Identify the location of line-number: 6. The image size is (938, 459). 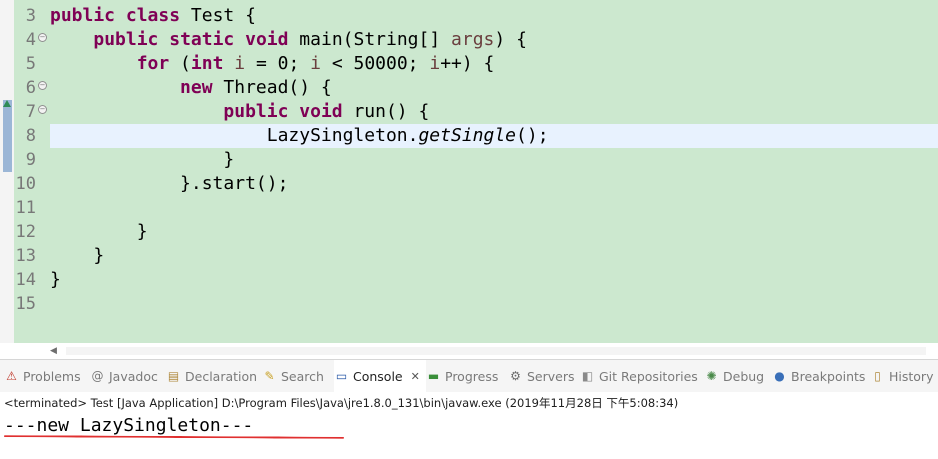
(30, 88).